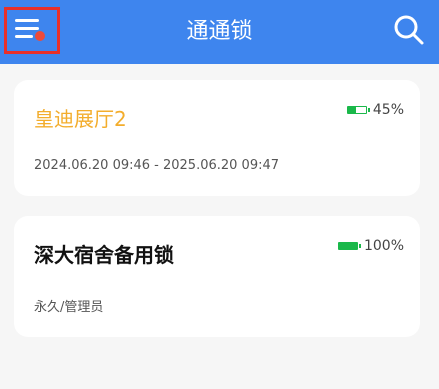  What do you see at coordinates (383, 246) in the screenshot?
I see `battery-percent: 100%` at bounding box center [383, 246].